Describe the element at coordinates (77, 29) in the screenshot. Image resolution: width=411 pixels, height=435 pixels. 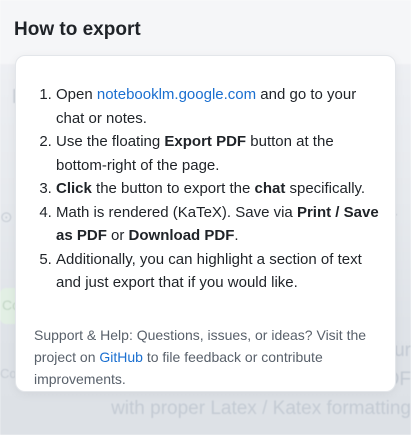
I see `page-title: How to export` at that location.